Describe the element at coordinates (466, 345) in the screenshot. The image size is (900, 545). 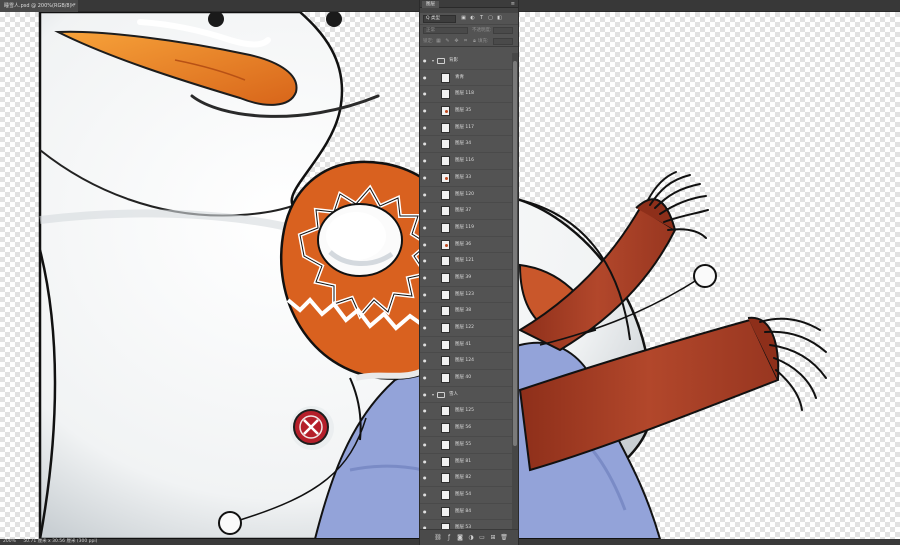
I see `layer-row: ● 图层 41` at that location.